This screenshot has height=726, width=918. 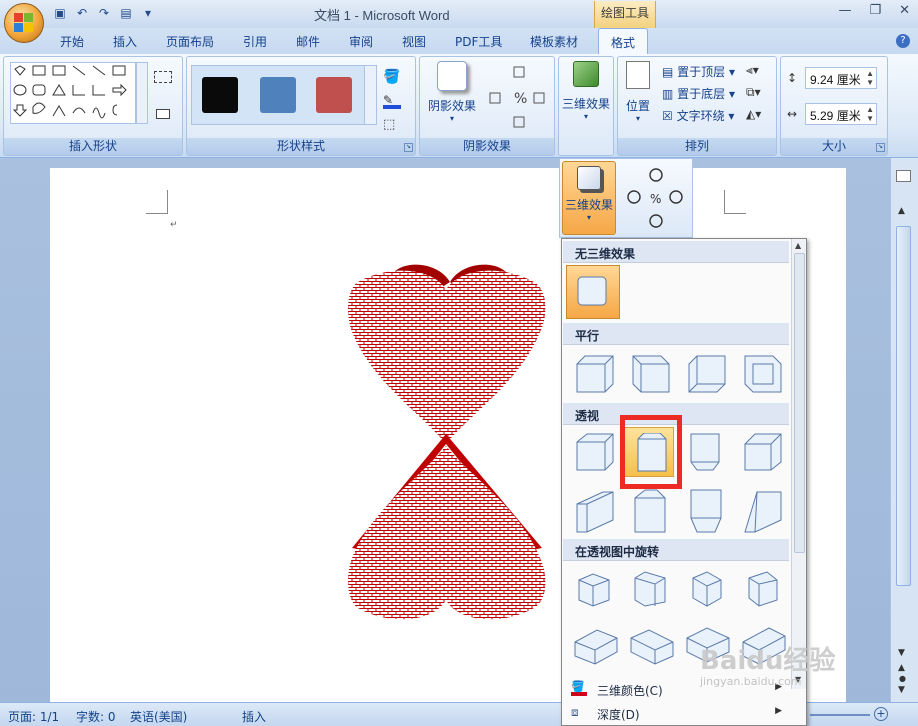 What do you see at coordinates (392, 101) in the screenshot?
I see `line-color-icon: ✎` at bounding box center [392, 101].